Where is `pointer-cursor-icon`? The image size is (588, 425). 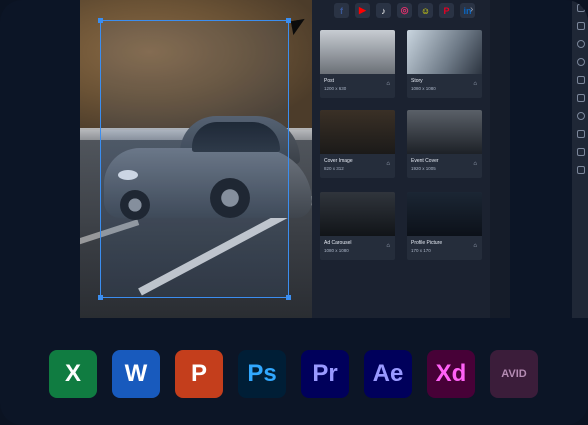 pointer-cursor-icon is located at coordinates (299, 27).